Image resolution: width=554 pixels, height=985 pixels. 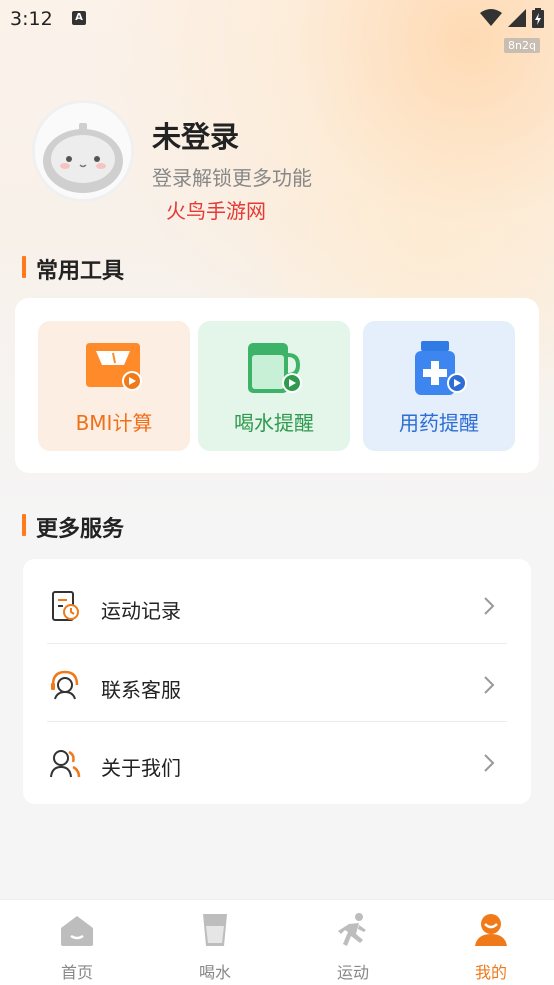 I want to click on status-right-icons, so click(x=512, y=18).